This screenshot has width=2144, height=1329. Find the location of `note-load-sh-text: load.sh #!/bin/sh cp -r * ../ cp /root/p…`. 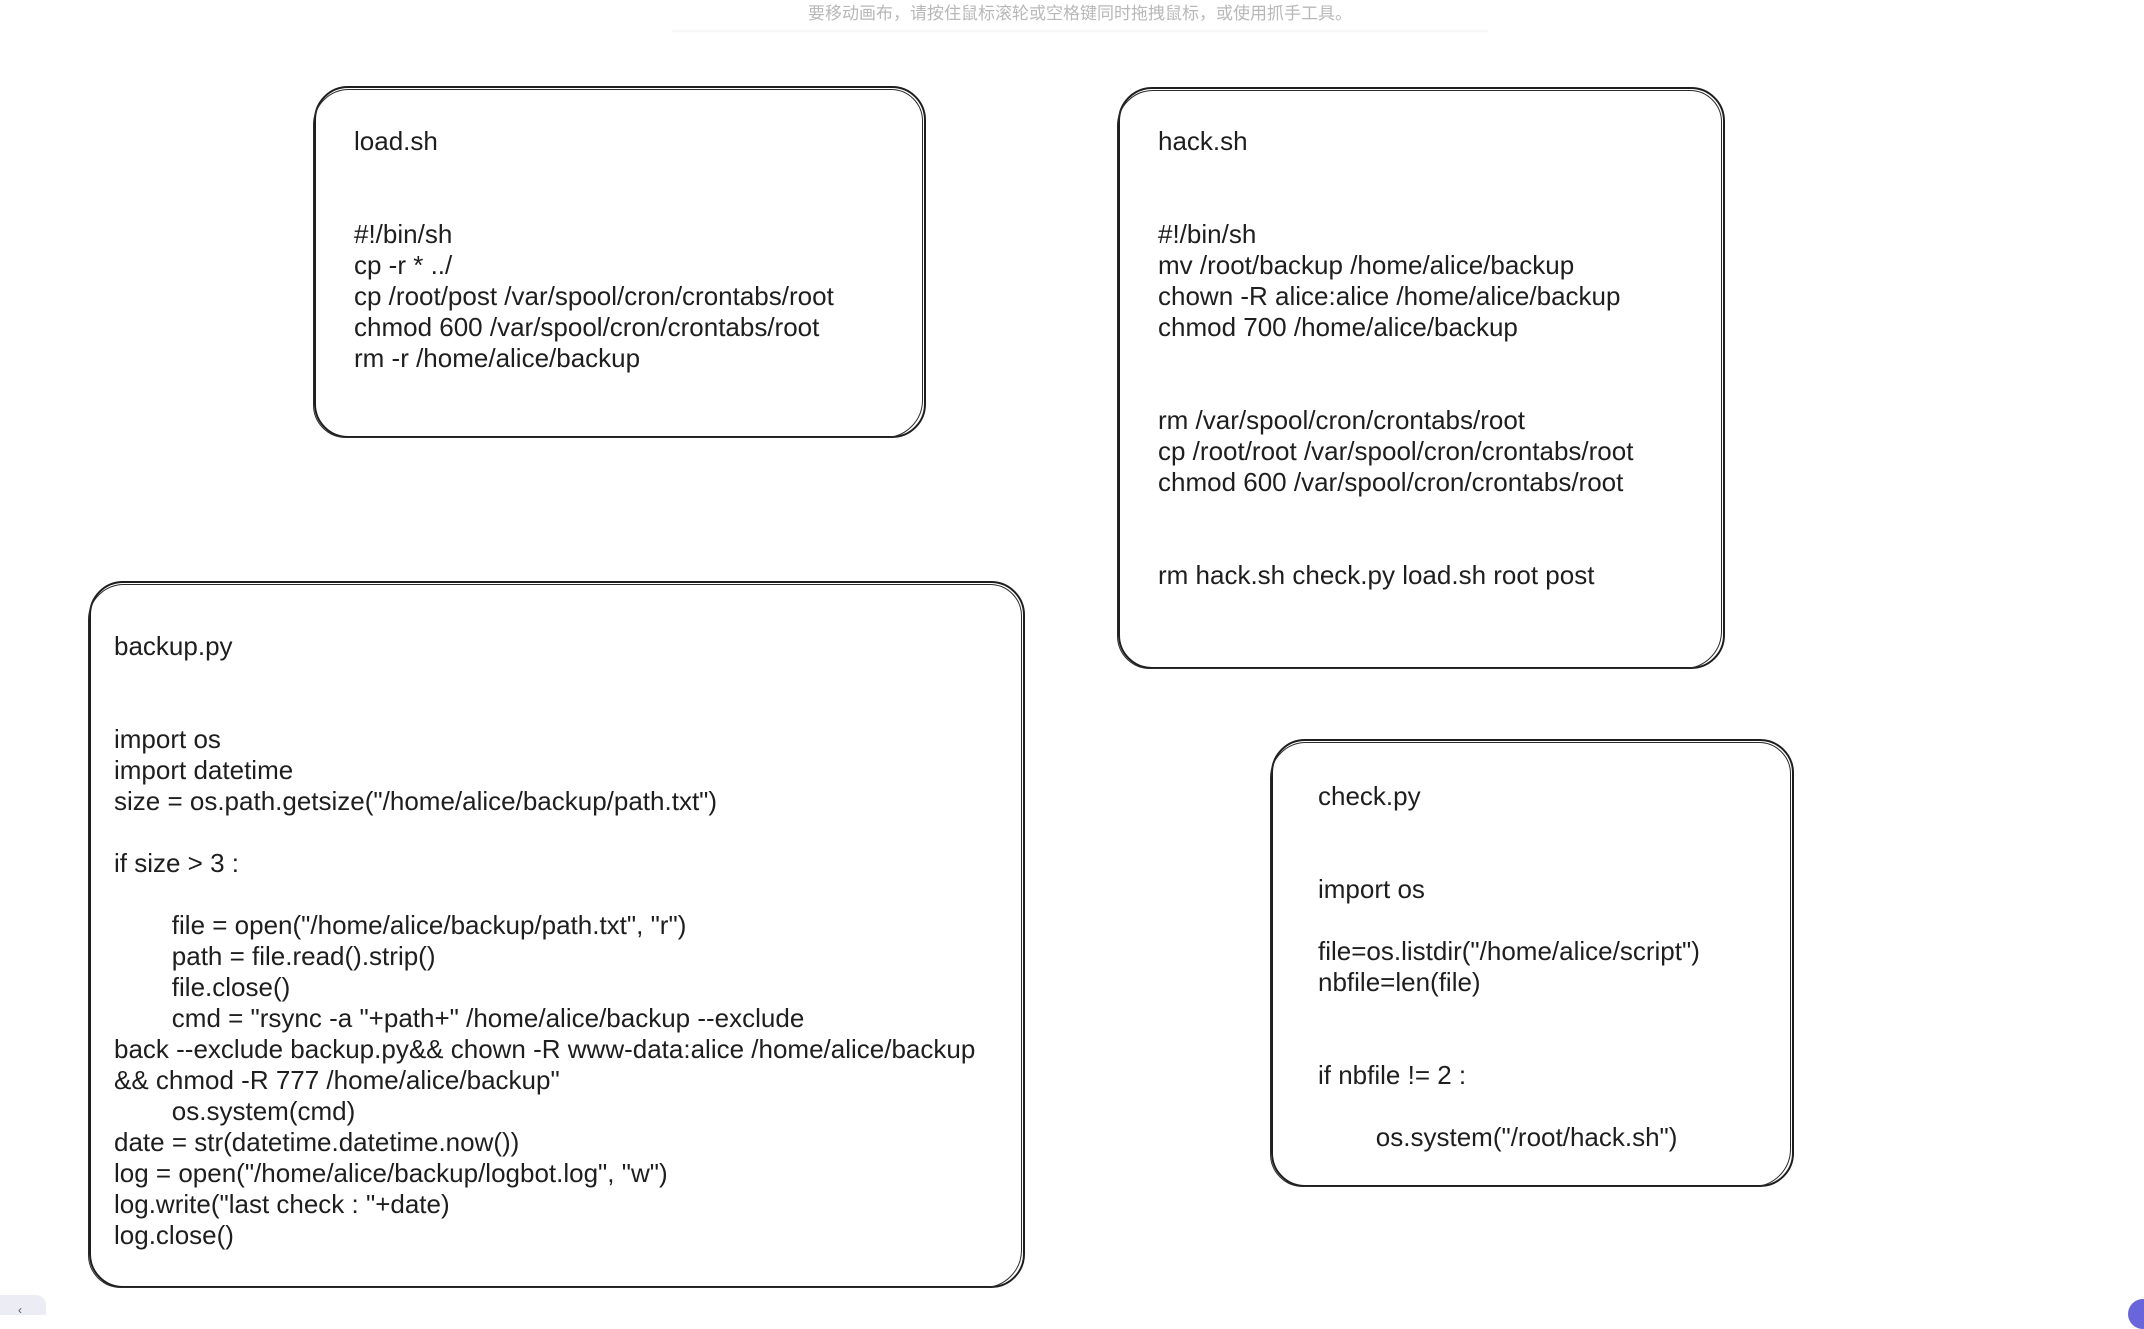

note-load-sh-text: load.sh #!/bin/sh cp -r * ../ cp /root/p… is located at coordinates (594, 250).